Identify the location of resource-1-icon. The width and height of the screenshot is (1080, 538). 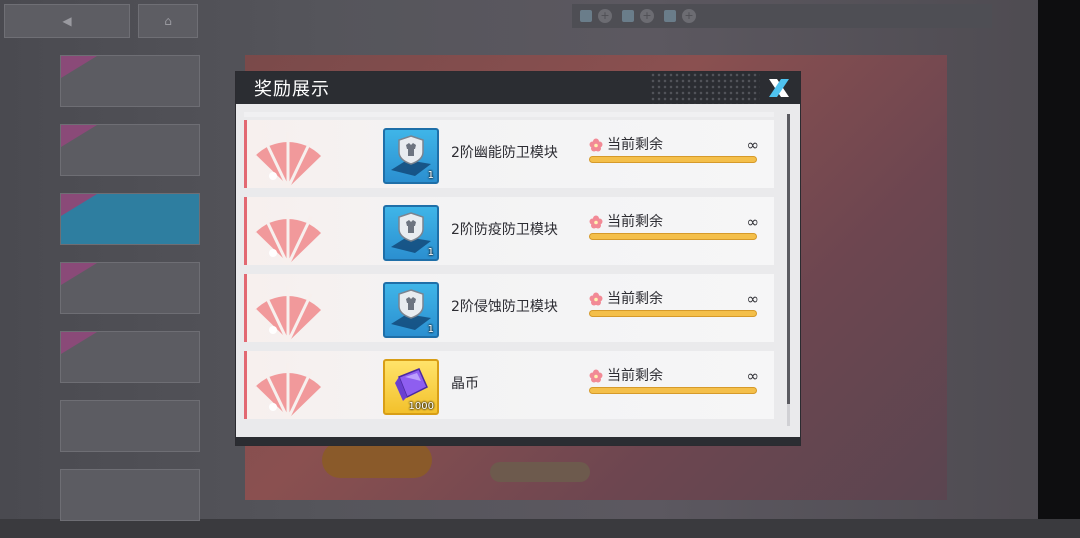
(586, 16).